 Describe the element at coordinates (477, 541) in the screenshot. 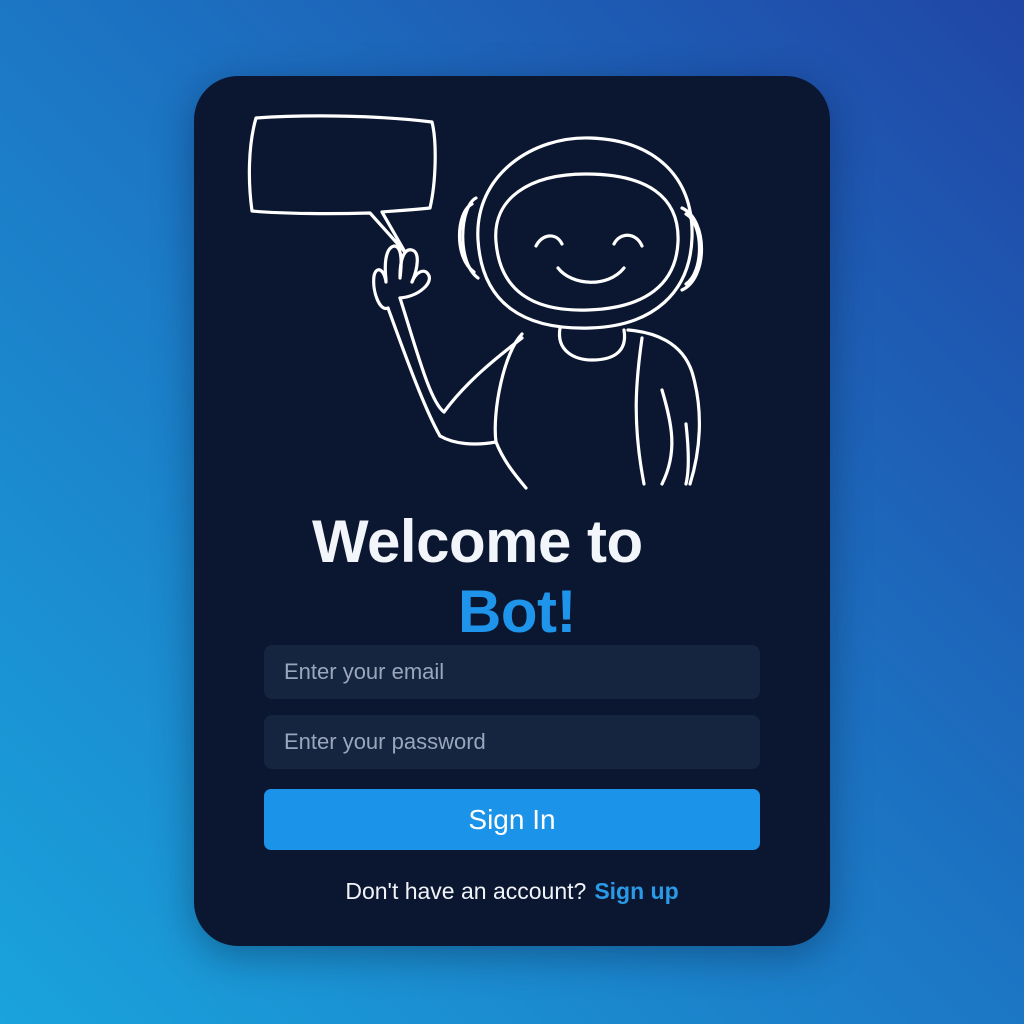

I see `welcome-title: Welcome to` at that location.